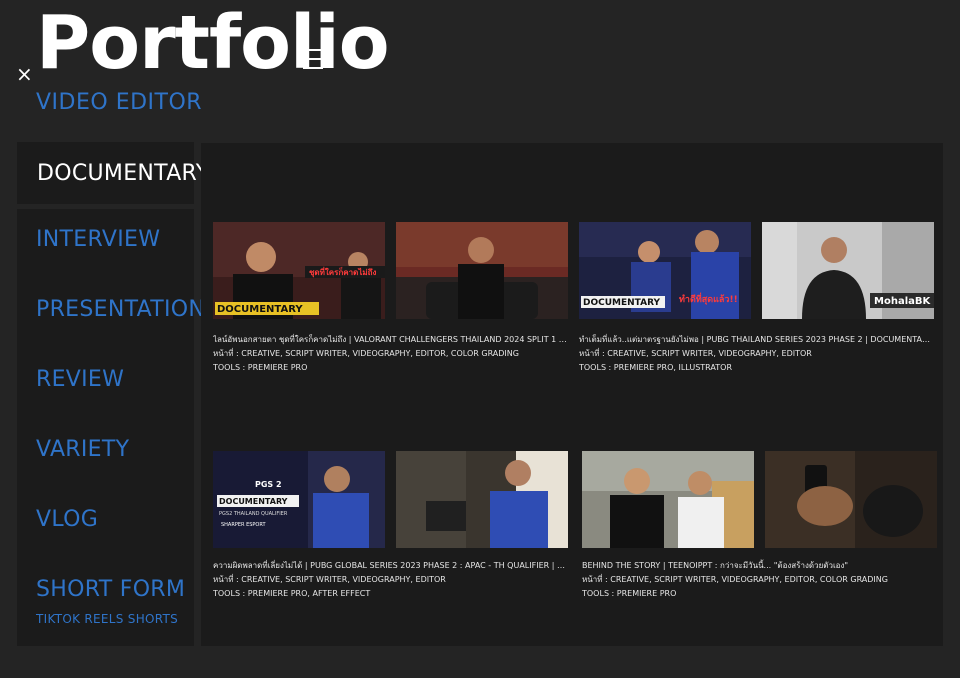 This screenshot has width=960, height=678. Describe the element at coordinates (119, 102) in the screenshot. I see `page-subtitle: VIDEO EDITOR` at that location.